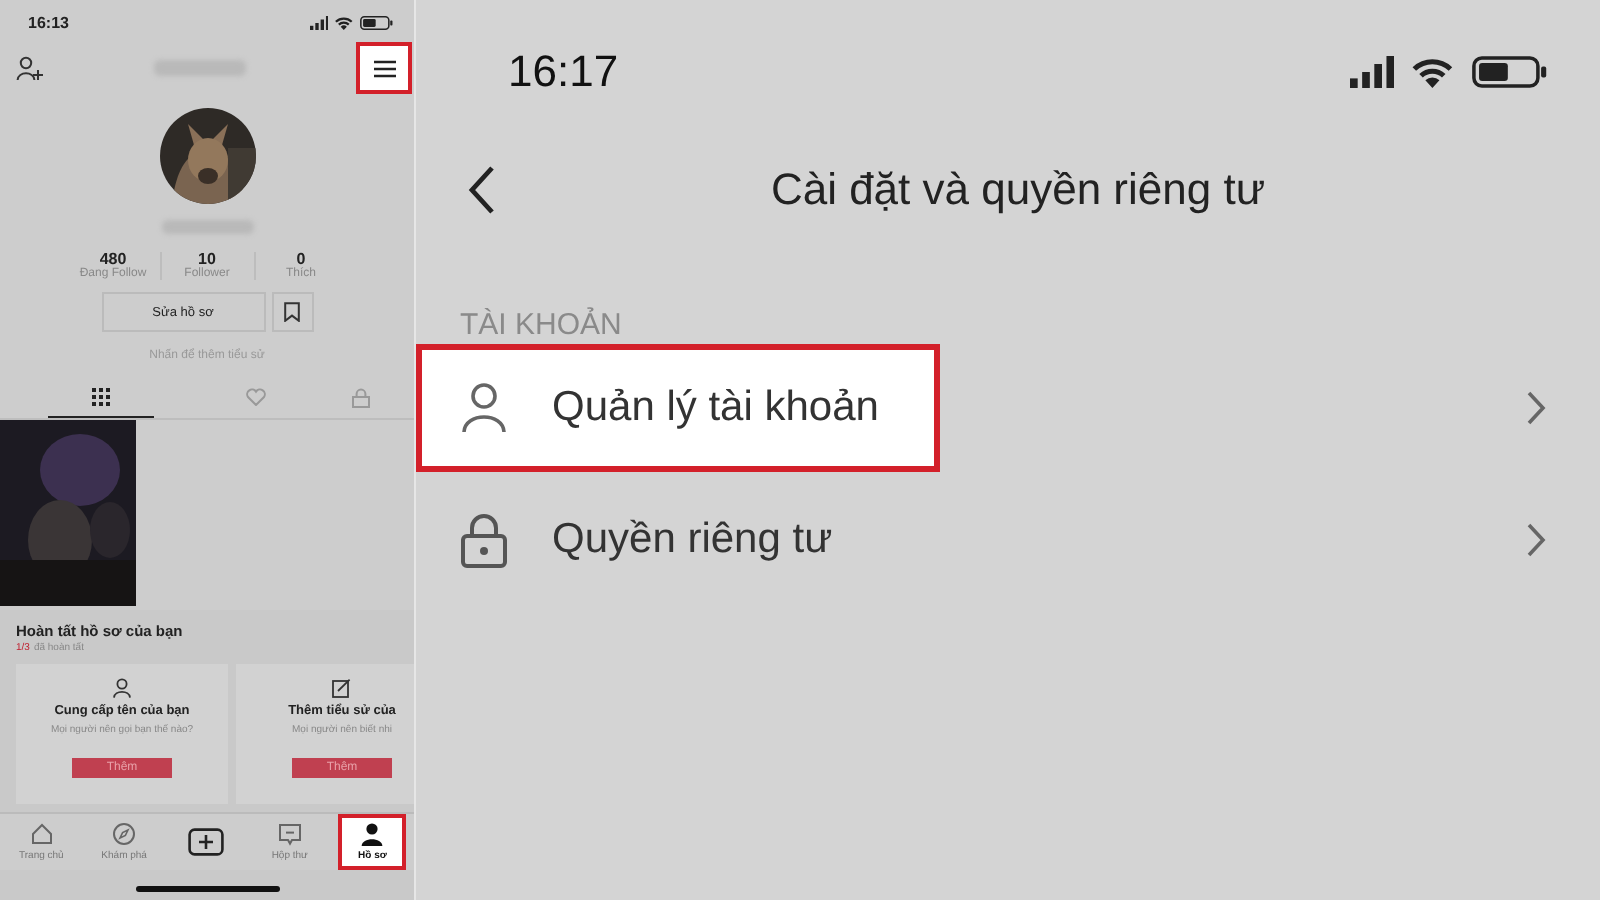  I want to click on settings-item: Quản lý tài khoản, so click(678, 408).